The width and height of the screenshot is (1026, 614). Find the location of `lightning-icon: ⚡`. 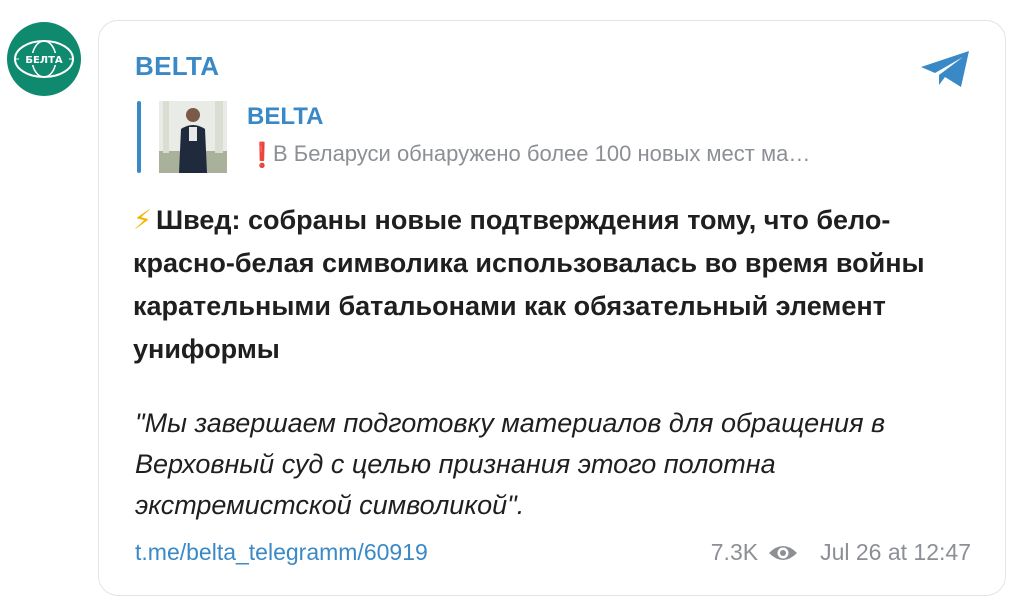

lightning-icon: ⚡ is located at coordinates (142, 220).